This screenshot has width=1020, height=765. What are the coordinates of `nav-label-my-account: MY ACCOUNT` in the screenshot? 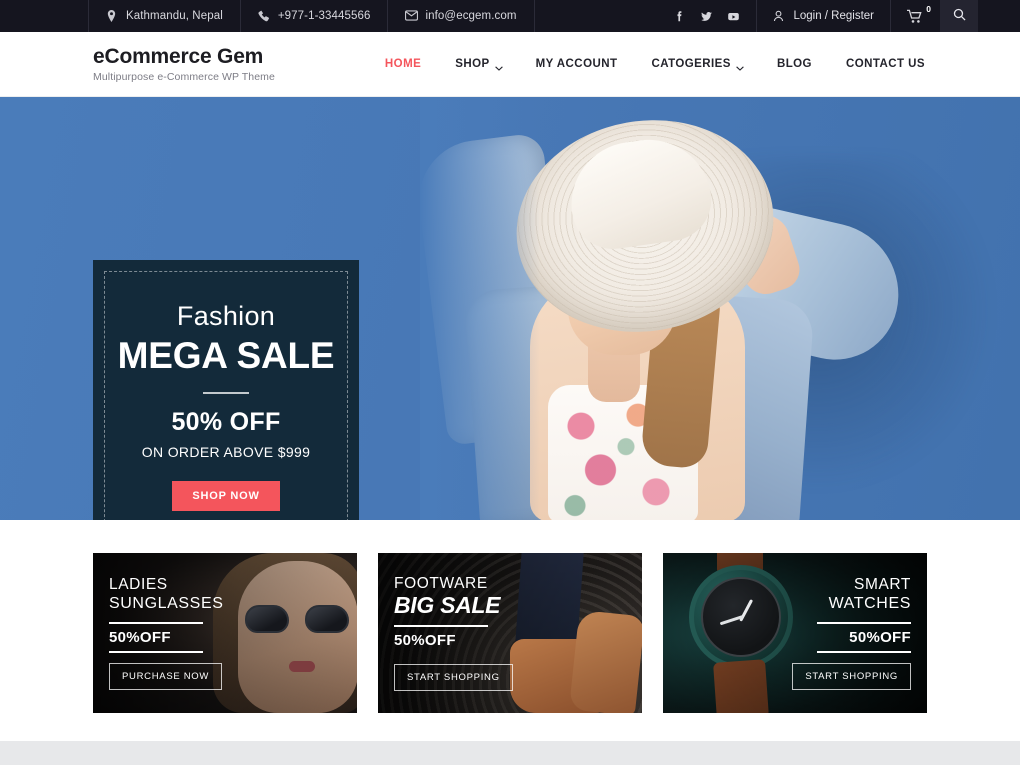 It's located at (576, 64).